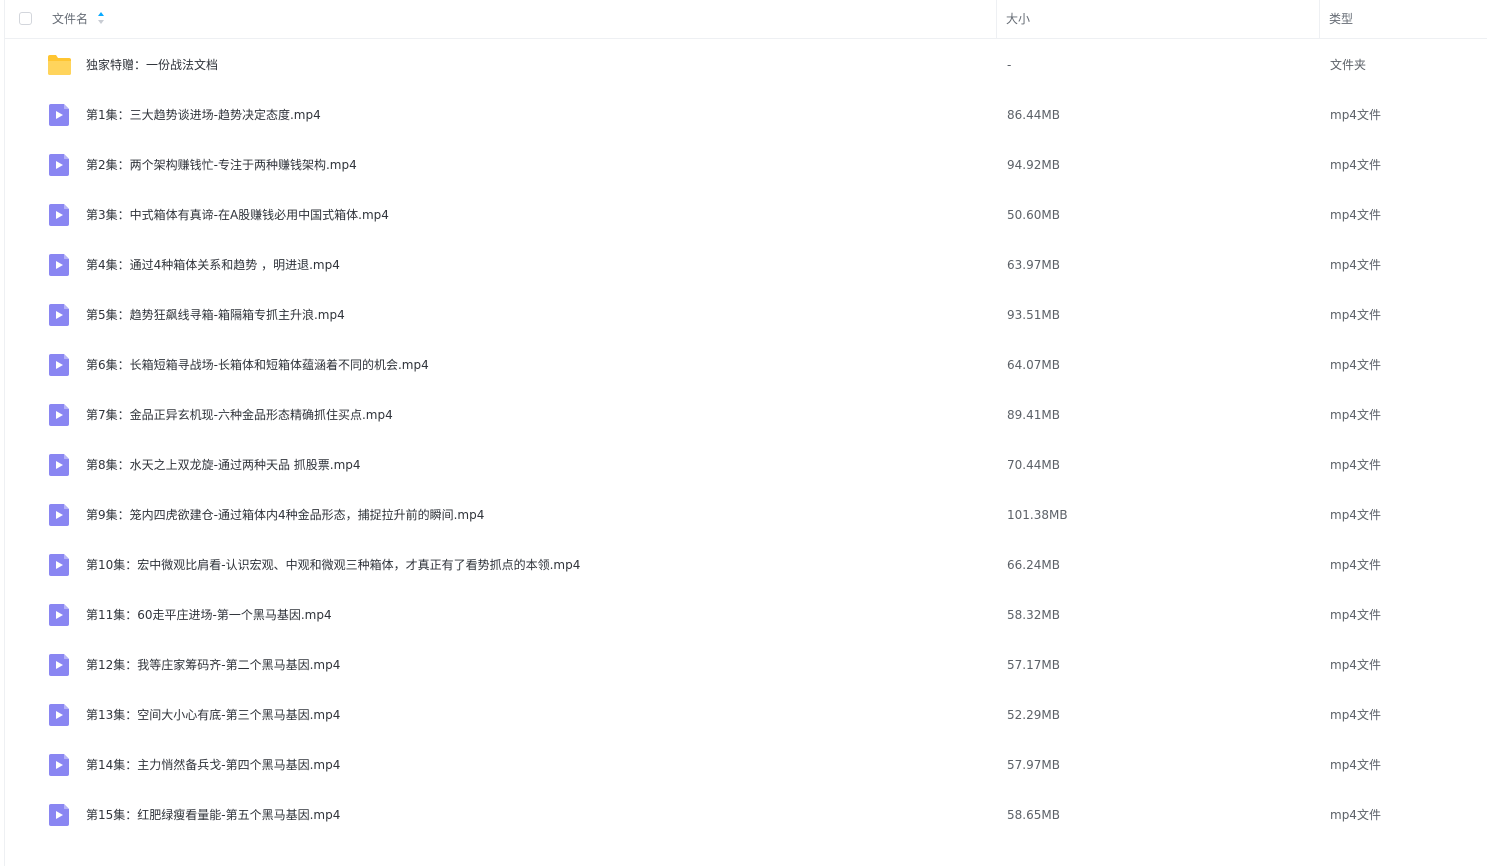  Describe the element at coordinates (70, 19) in the screenshot. I see `column-header-name: 文件名` at that location.